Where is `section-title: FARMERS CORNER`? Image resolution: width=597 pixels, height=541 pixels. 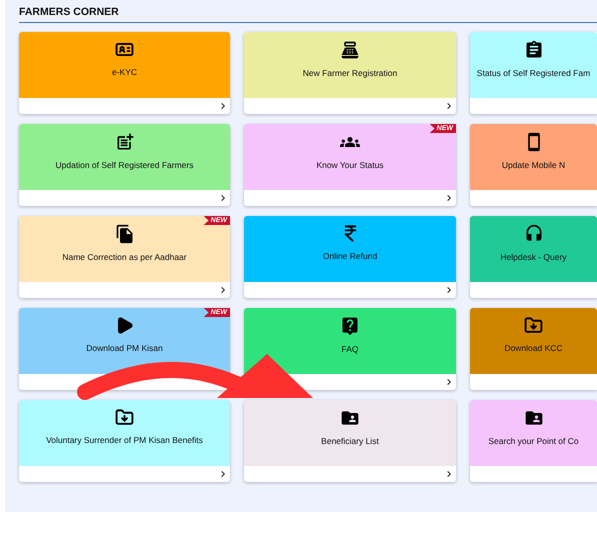
section-title: FARMERS CORNER is located at coordinates (69, 12).